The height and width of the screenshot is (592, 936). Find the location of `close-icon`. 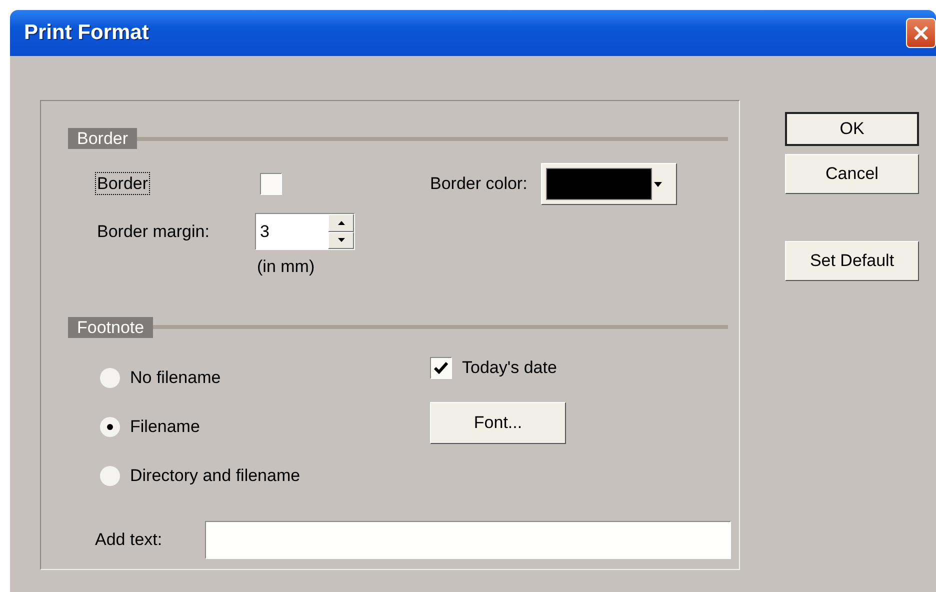

close-icon is located at coordinates (921, 33).